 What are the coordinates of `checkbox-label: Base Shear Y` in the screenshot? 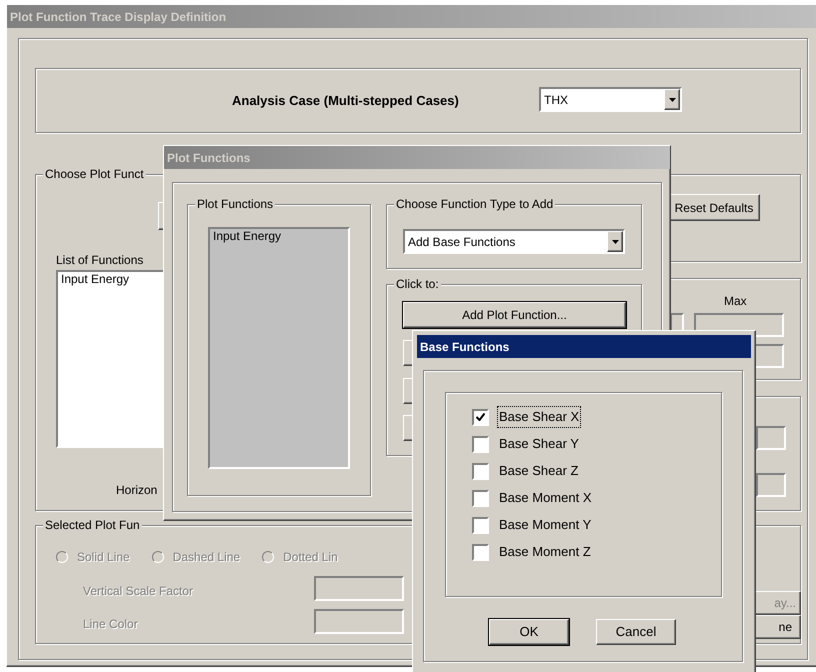 It's located at (539, 444).